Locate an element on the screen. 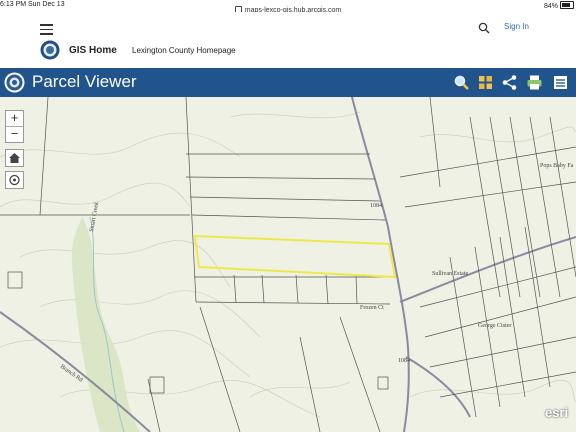  label-frozen-ct: Frozen Ct is located at coordinates (372, 308).